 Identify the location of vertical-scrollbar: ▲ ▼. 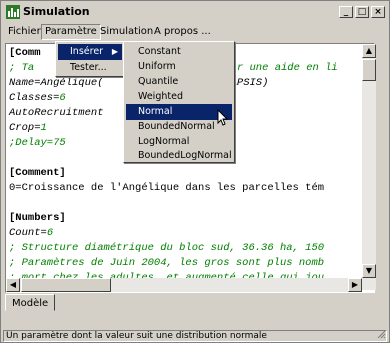
(369, 167).